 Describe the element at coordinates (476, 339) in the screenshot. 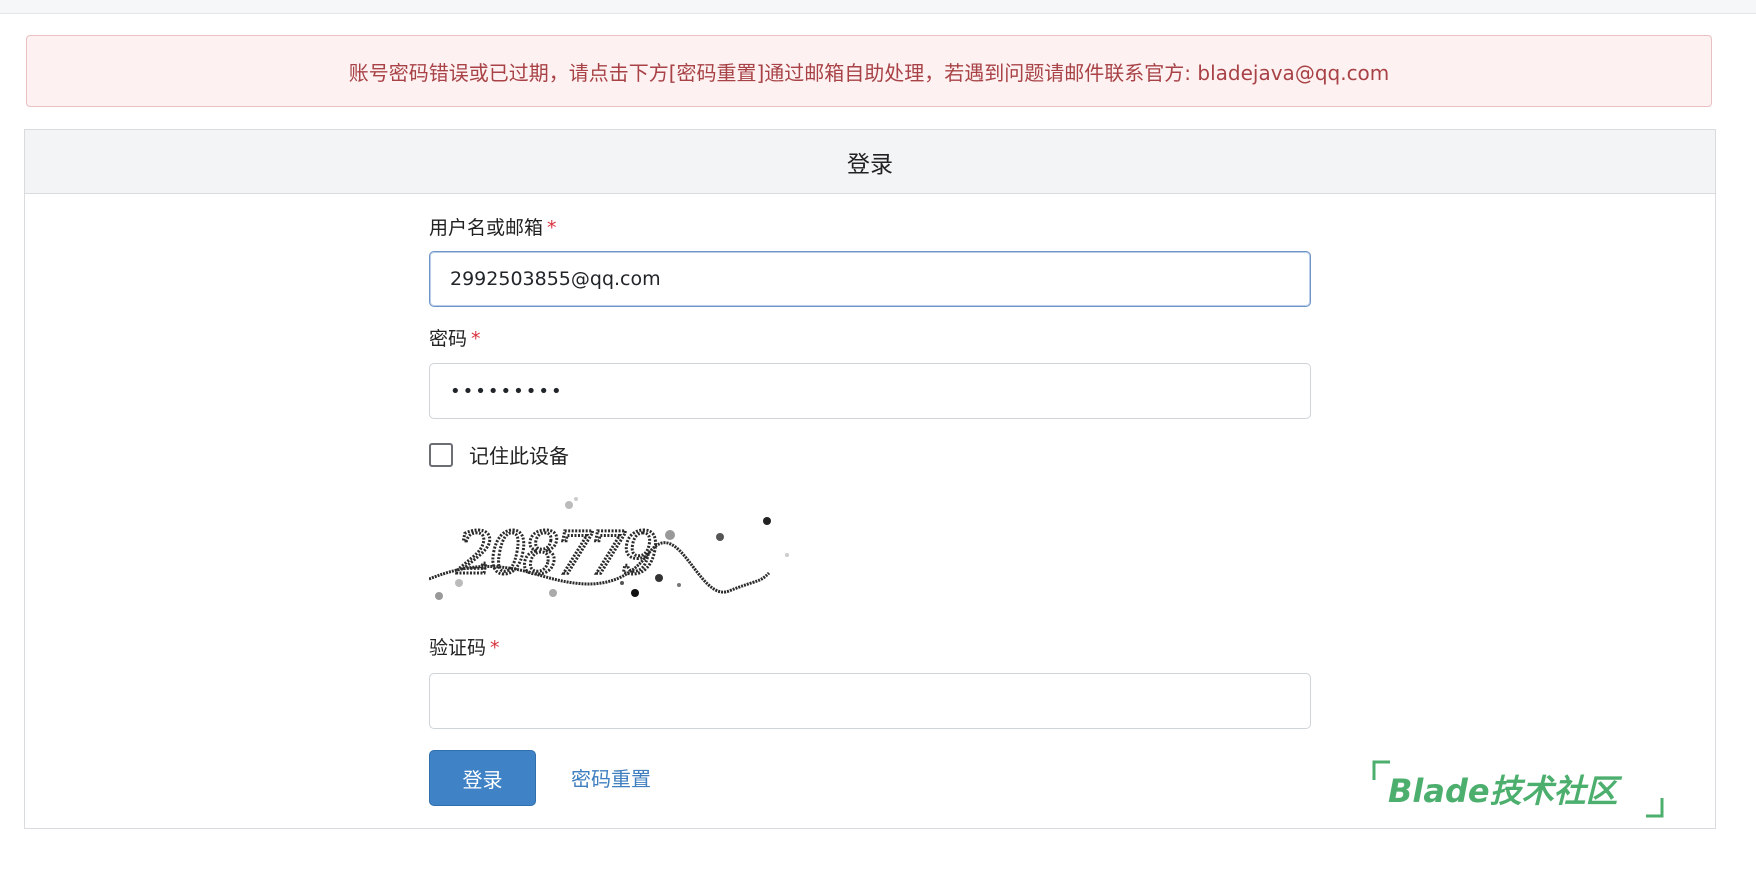

I see `password-required-mark: *` at that location.